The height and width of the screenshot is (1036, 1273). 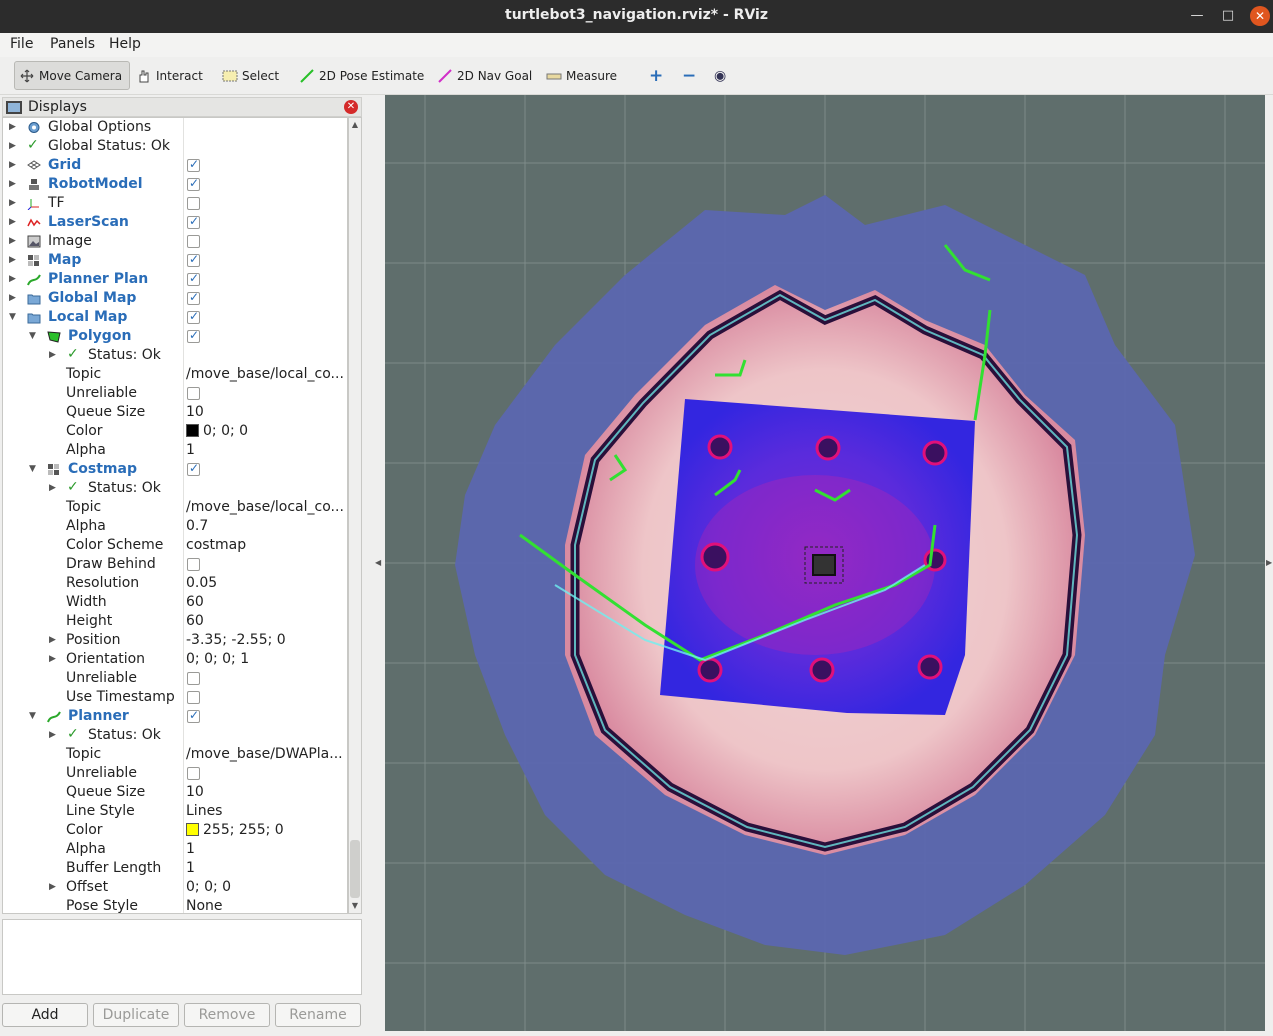 What do you see at coordinates (1260, 16) in the screenshot?
I see `close-button: ✕` at bounding box center [1260, 16].